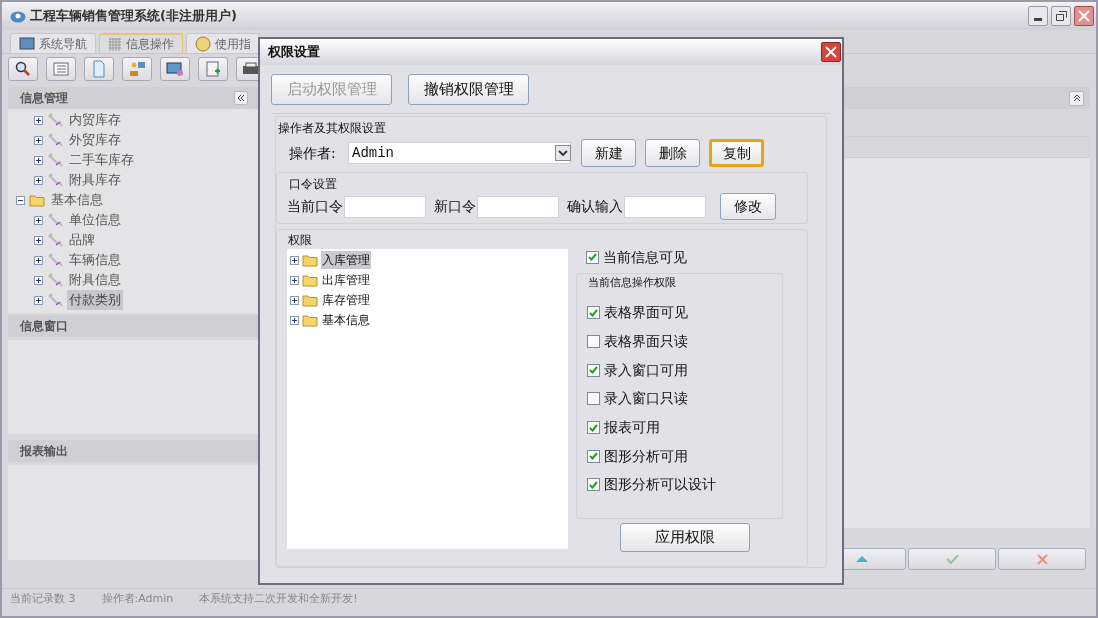 The width and height of the screenshot is (1098, 618). I want to click on checkbox-label: 图形分析可以设计, so click(660, 485).